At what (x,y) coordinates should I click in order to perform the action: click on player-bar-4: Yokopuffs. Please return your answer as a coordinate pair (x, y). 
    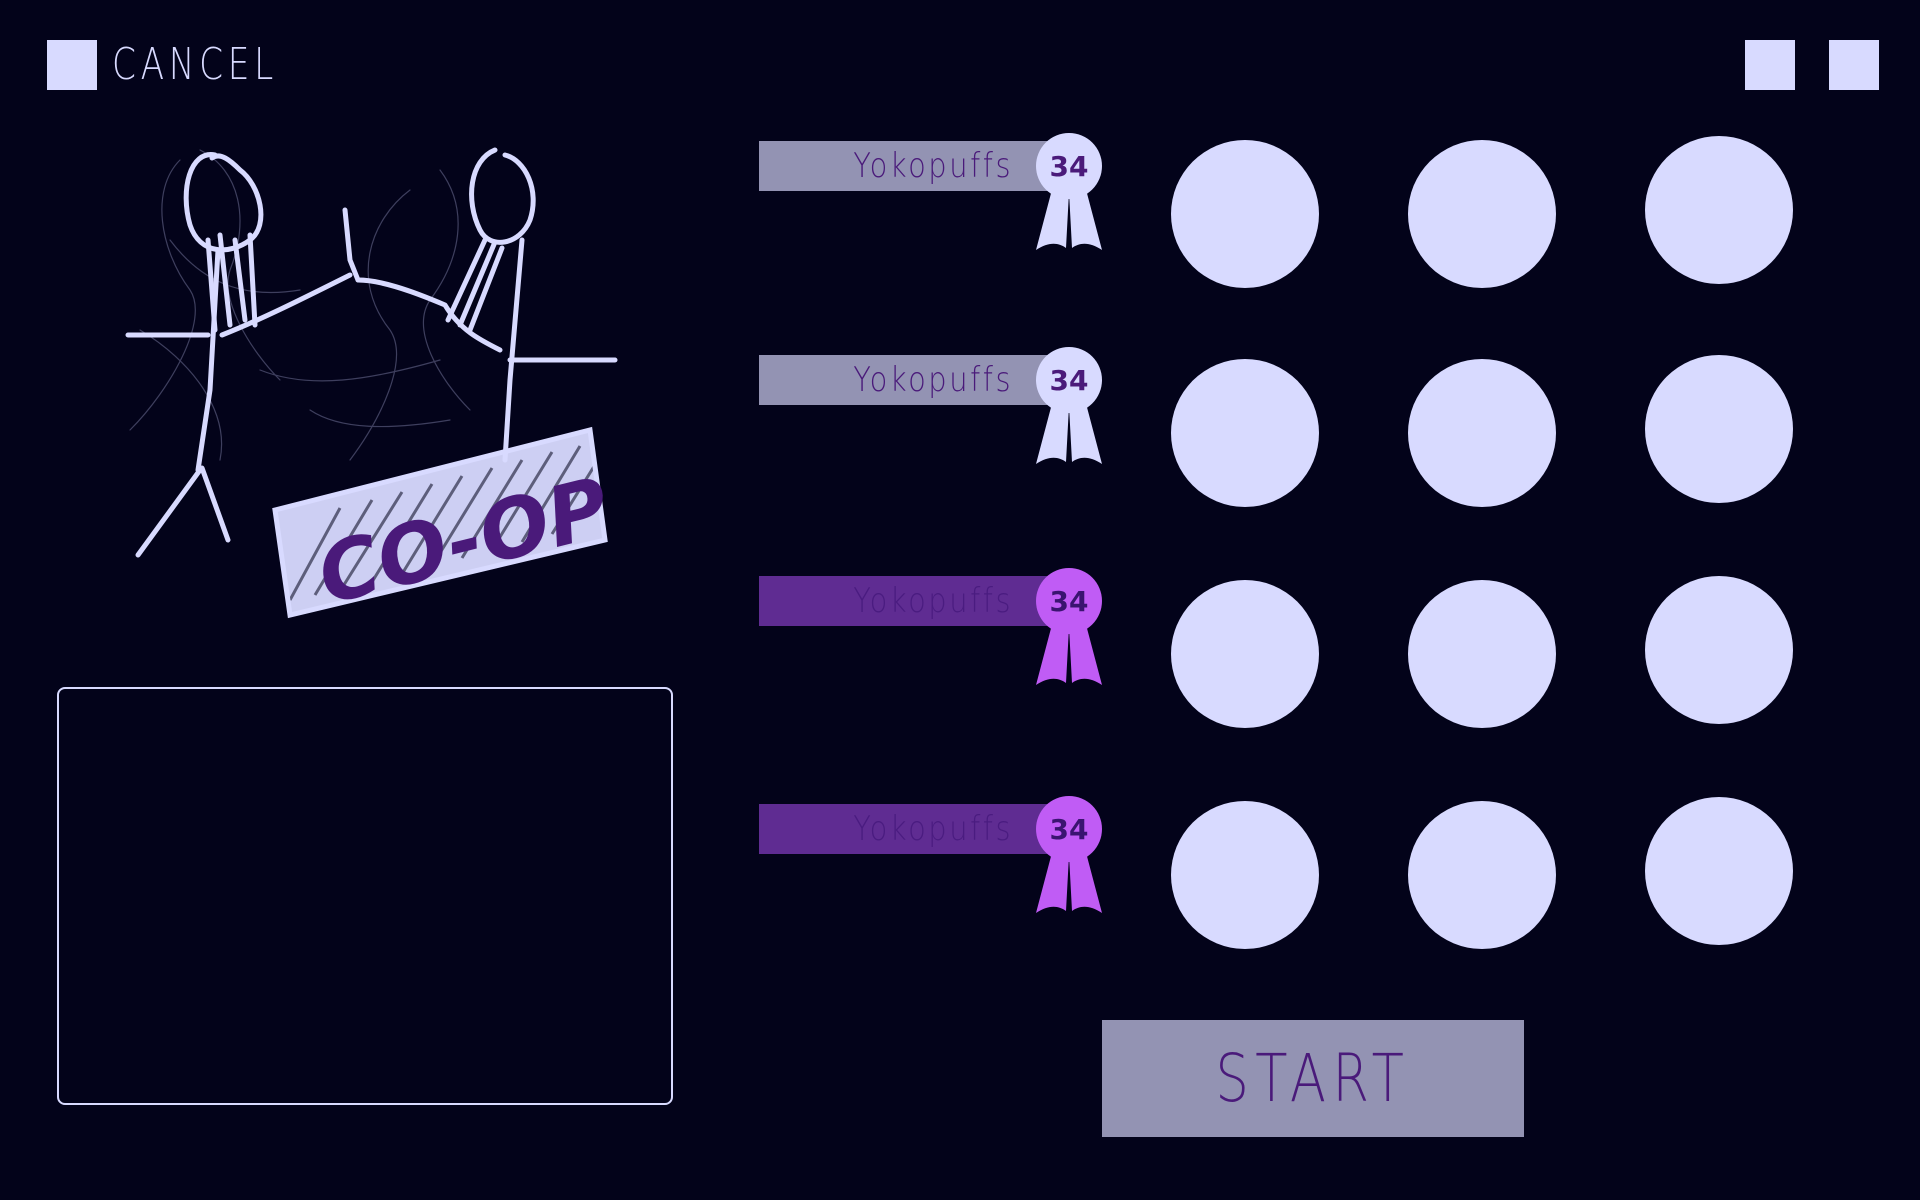
    Looking at the image, I should click on (904, 829).